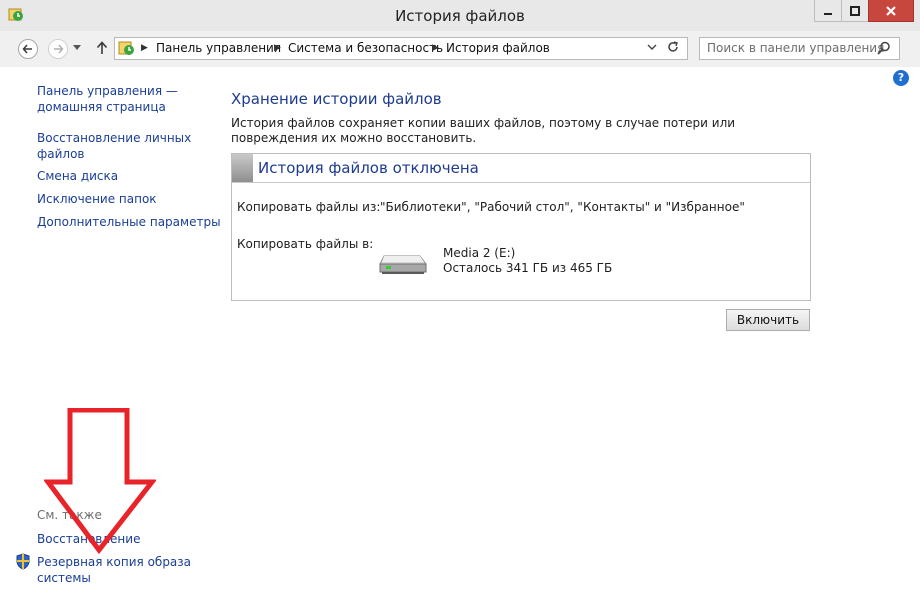 The width and height of the screenshot is (920, 612). What do you see at coordinates (97, 199) in the screenshot?
I see `sidebar-item-exclude-folders: Исключение папок` at bounding box center [97, 199].